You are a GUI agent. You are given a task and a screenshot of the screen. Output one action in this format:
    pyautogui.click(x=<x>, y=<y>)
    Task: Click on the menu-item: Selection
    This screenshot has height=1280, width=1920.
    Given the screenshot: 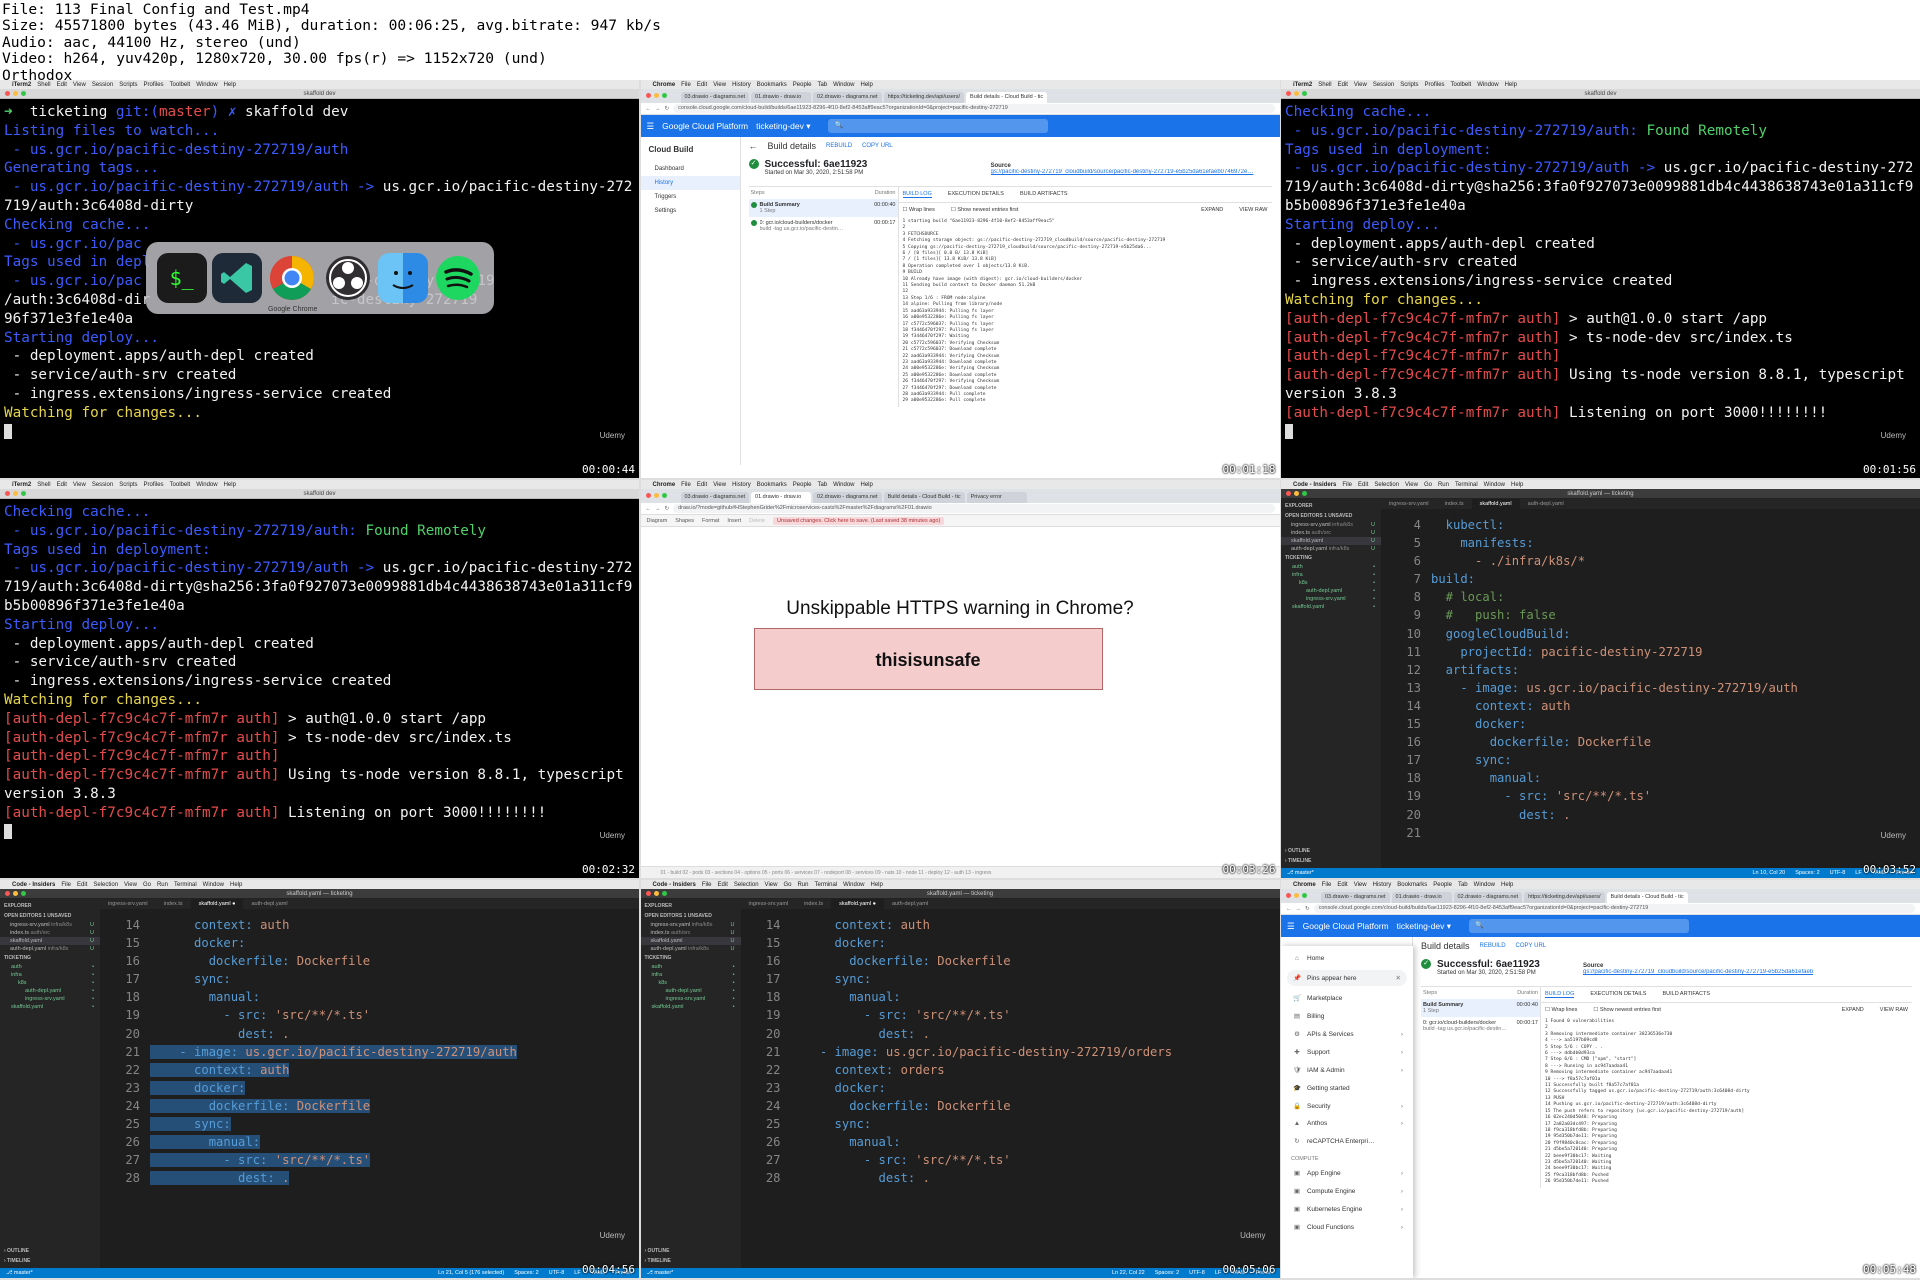 What is the action you would take?
    pyautogui.click(x=1386, y=485)
    